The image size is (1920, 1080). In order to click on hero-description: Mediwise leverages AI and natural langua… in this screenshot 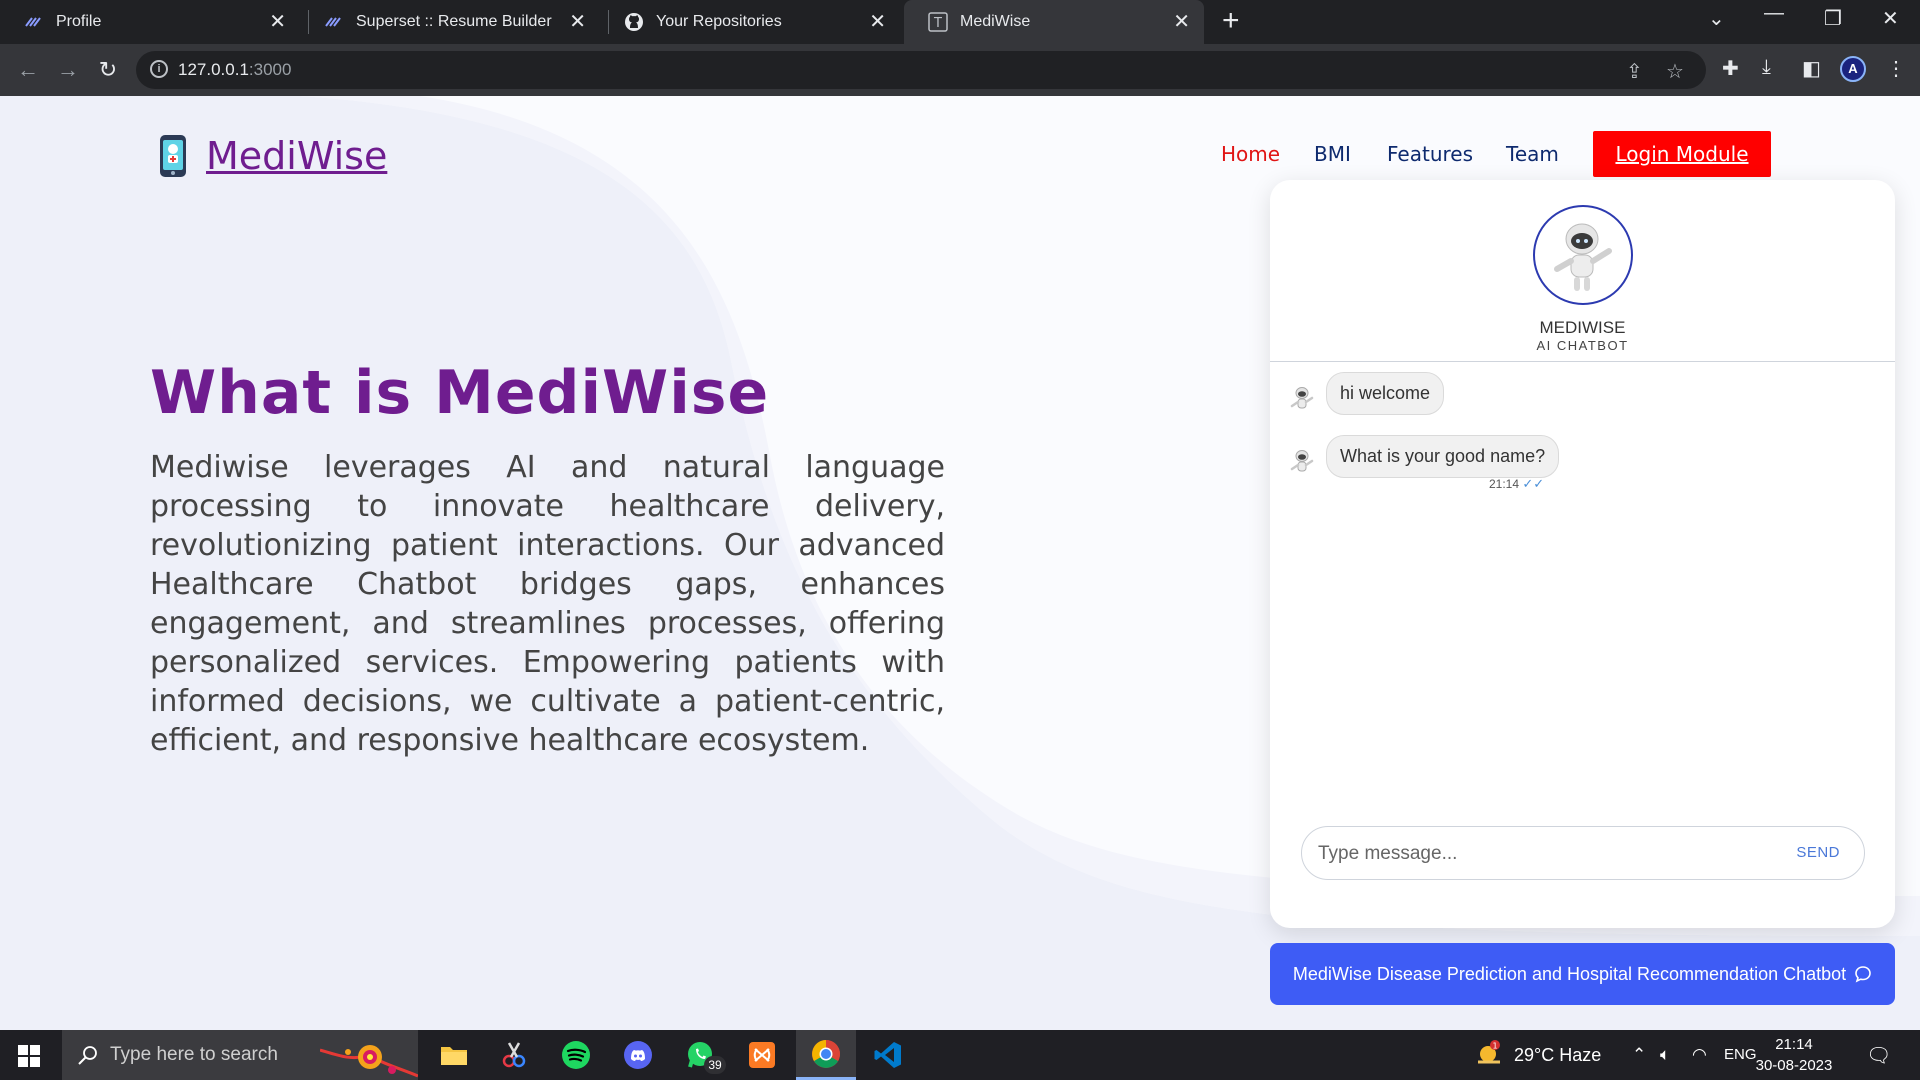, I will do `click(547, 604)`.